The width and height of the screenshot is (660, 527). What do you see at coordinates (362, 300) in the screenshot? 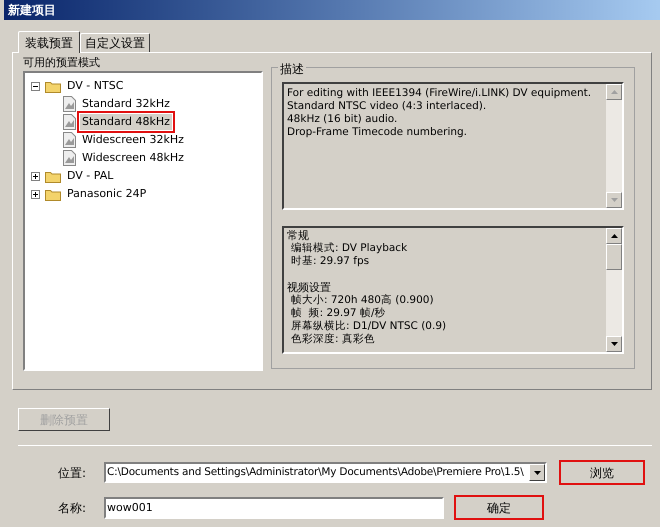
I see `setting-line: 帧大小: 720h 480高 (0.900)` at bounding box center [362, 300].